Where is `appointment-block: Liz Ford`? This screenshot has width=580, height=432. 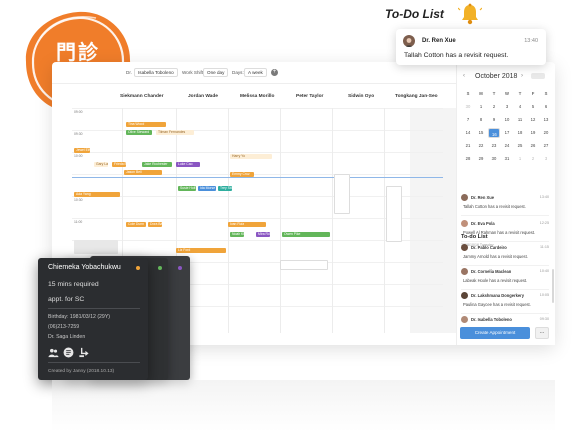 appointment-block: Liz Ford is located at coordinates (201, 250).